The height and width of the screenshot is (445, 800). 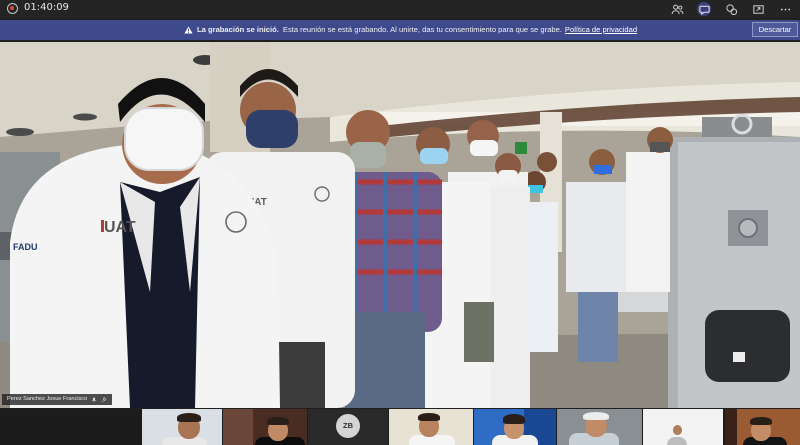 I want to click on participants-icon, so click(x=677, y=9).